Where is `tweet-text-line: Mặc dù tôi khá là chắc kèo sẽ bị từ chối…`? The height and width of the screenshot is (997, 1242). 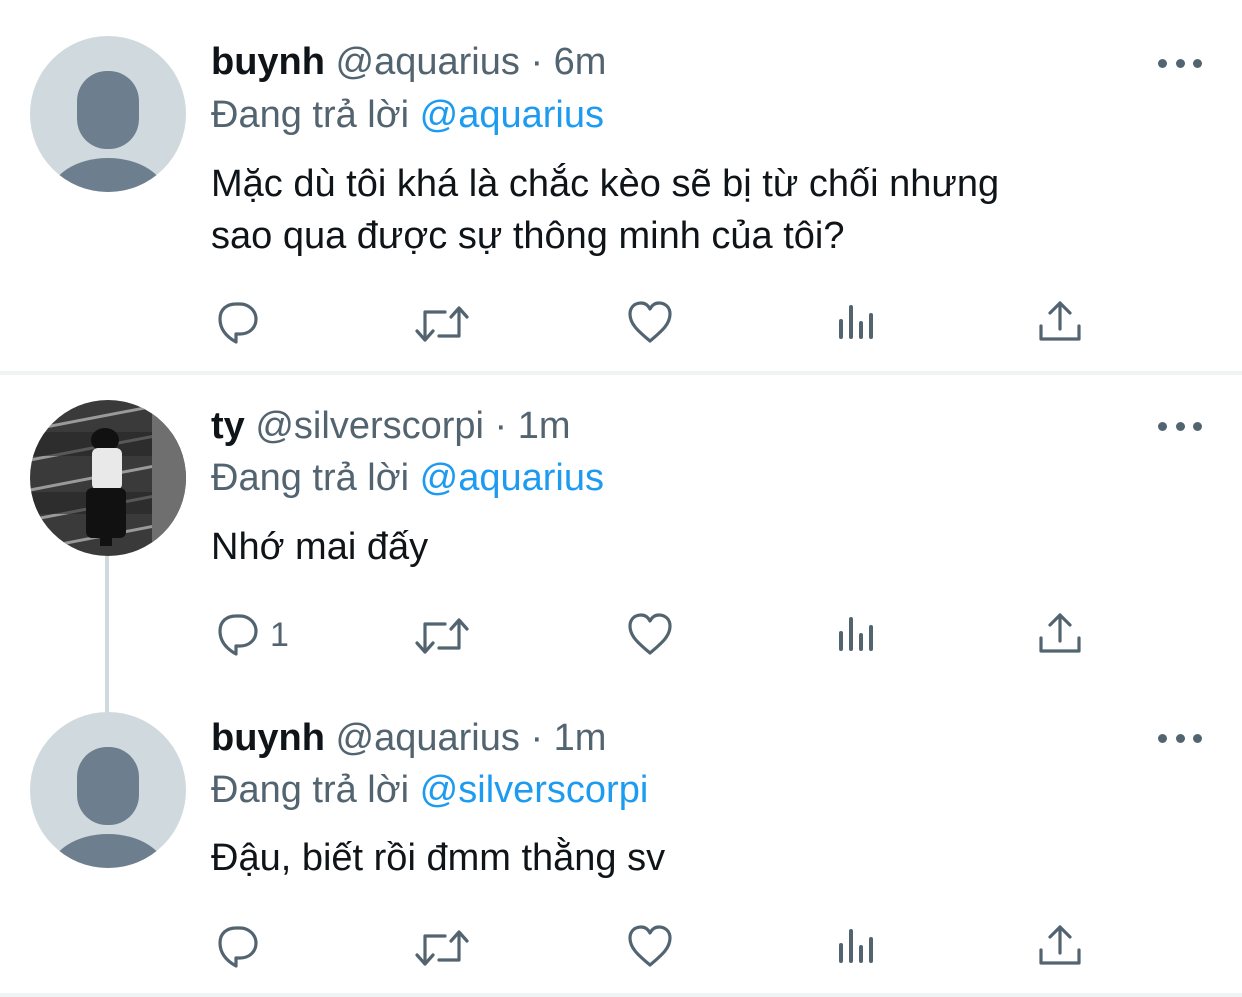
tweet-text-line: Mặc dù tôi khá là chắc kèo sẽ bị từ chối… is located at coordinates (605, 184).